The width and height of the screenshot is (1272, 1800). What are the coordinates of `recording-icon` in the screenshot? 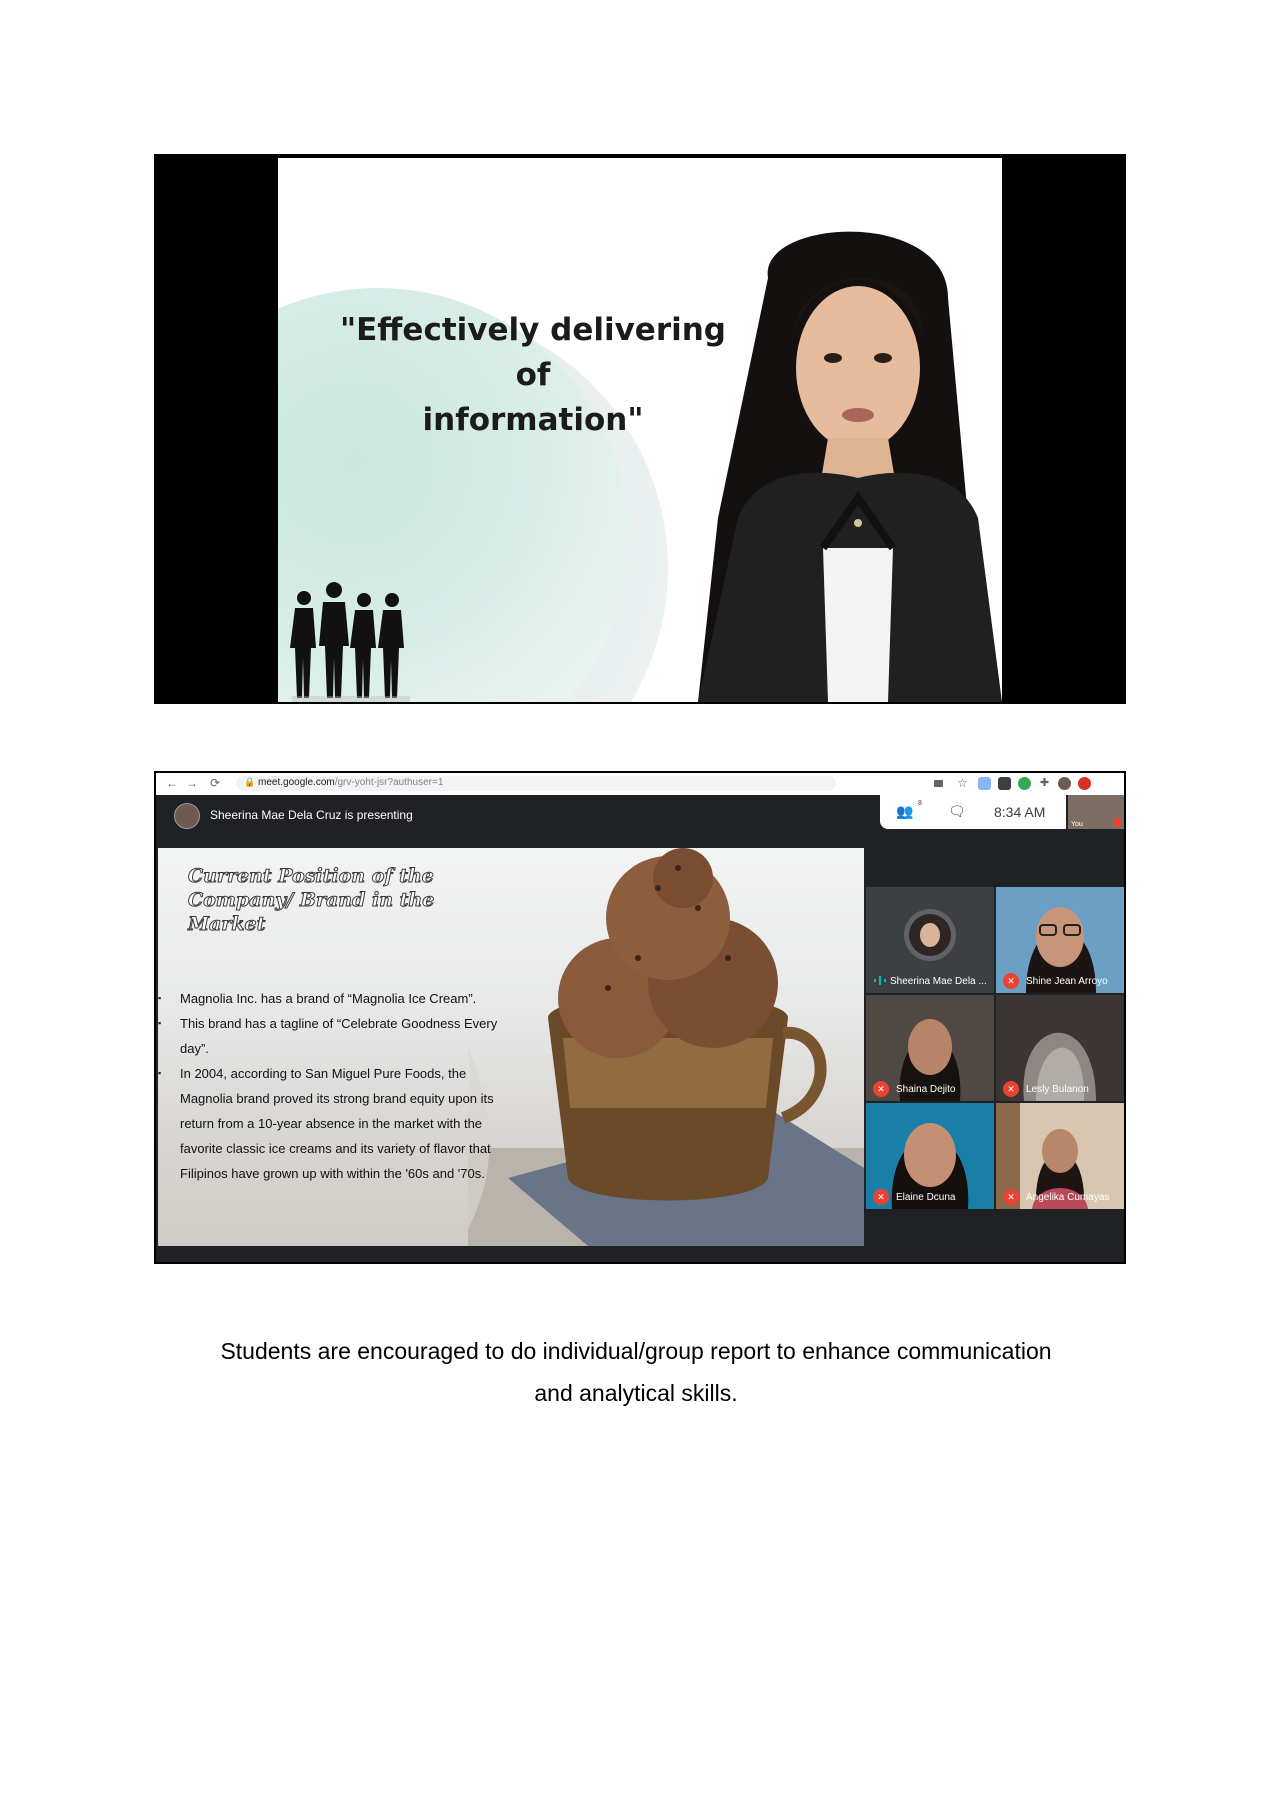 It's located at (1084, 783).